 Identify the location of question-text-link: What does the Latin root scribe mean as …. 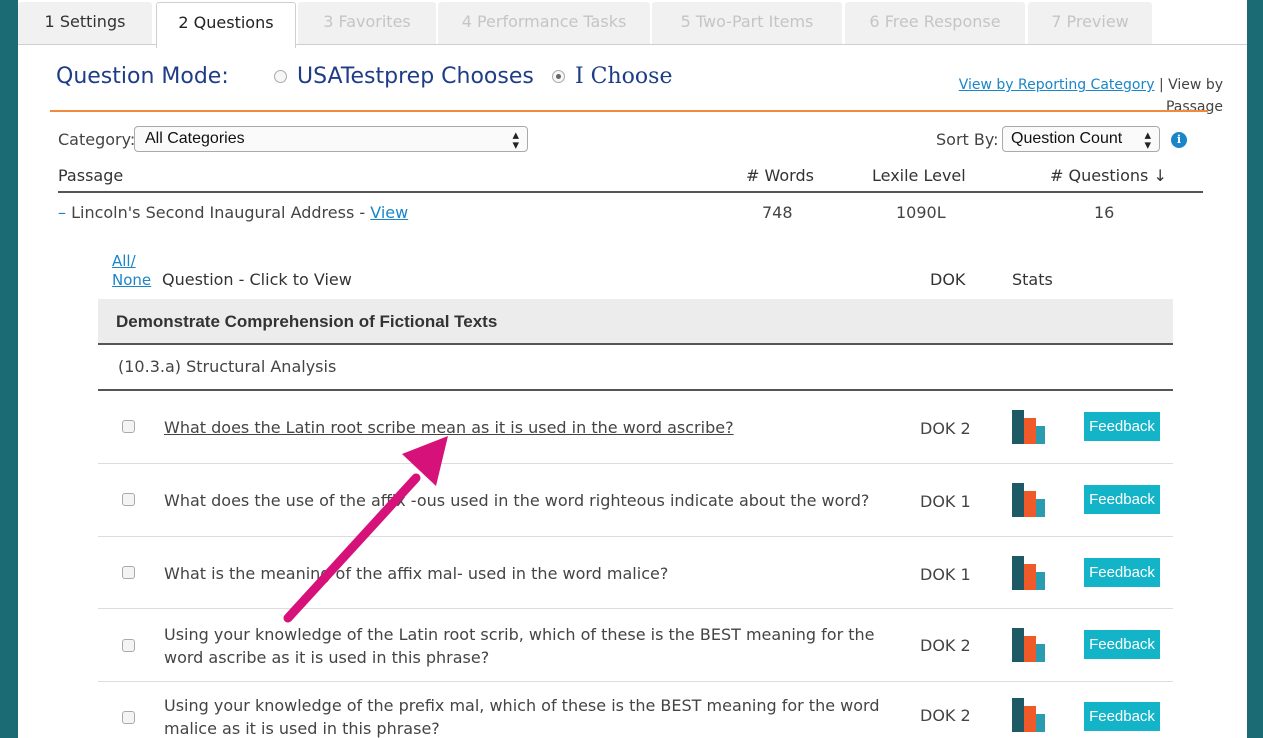
(524, 427).